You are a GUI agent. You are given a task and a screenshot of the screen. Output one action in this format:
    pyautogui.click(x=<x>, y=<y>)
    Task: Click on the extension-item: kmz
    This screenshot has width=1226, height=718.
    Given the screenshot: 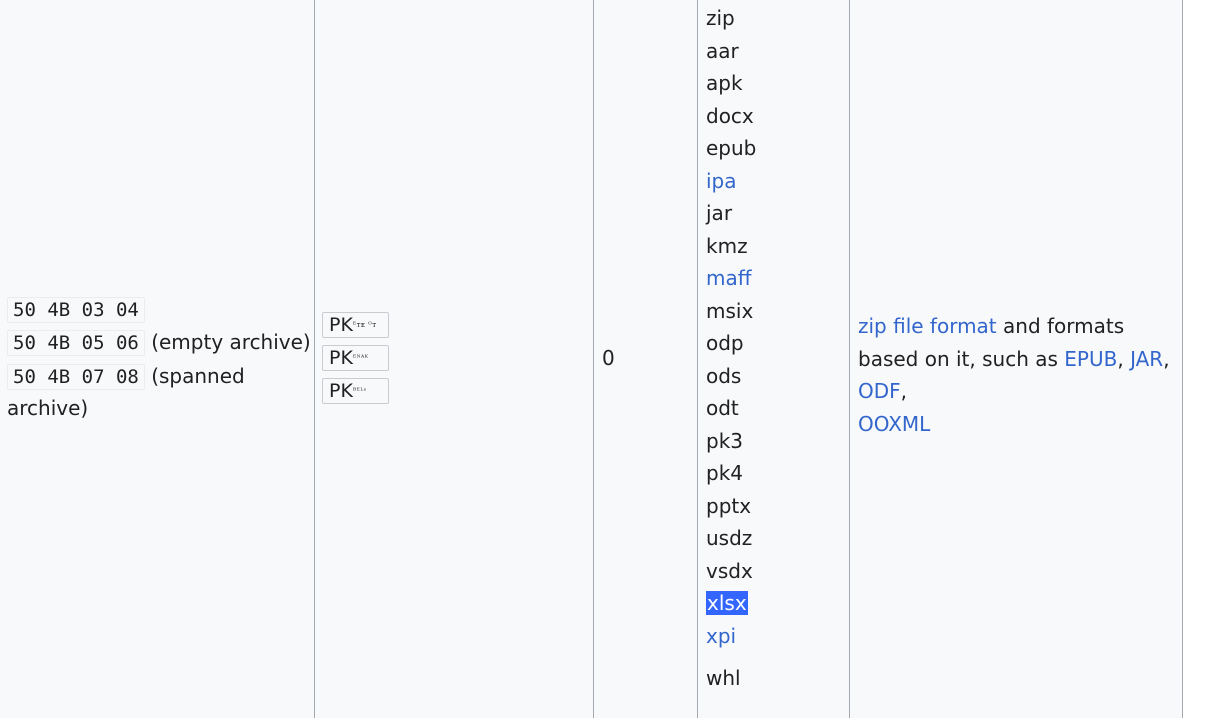 What is the action you would take?
    pyautogui.click(x=727, y=246)
    